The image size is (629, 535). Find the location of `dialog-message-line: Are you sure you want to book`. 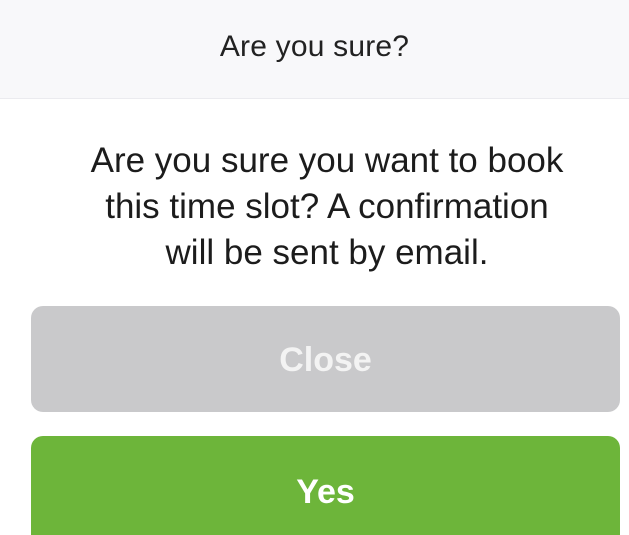

dialog-message-line: Are you sure you want to book is located at coordinates (327, 160).